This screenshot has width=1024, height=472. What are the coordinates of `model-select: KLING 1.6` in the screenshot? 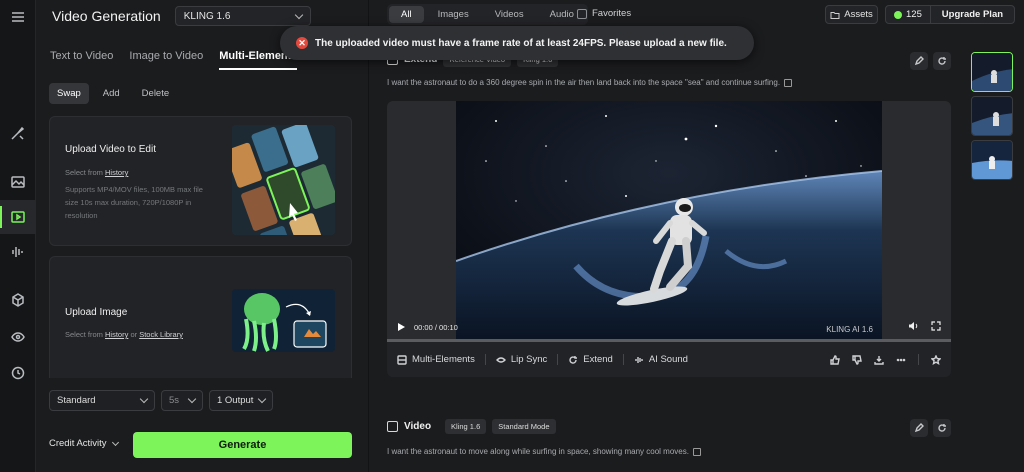 It's located at (242, 16).